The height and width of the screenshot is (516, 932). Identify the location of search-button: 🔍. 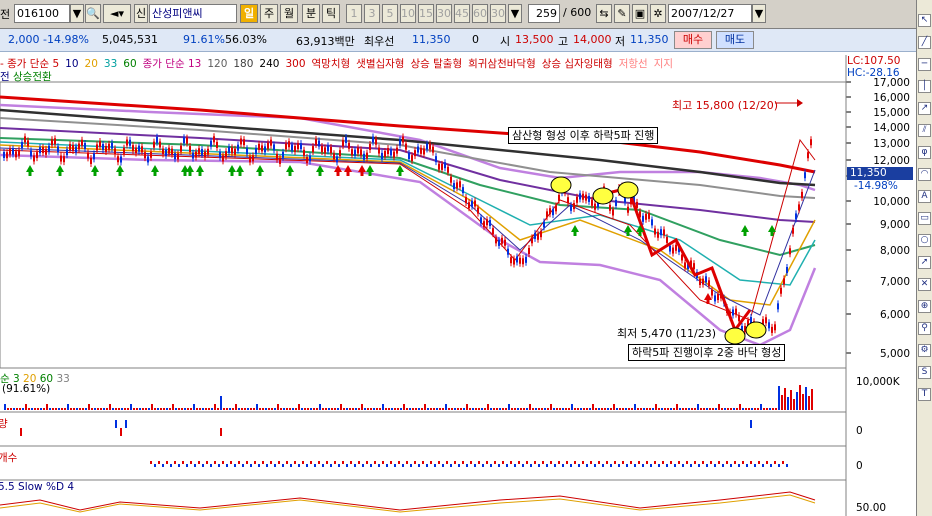
(93, 13).